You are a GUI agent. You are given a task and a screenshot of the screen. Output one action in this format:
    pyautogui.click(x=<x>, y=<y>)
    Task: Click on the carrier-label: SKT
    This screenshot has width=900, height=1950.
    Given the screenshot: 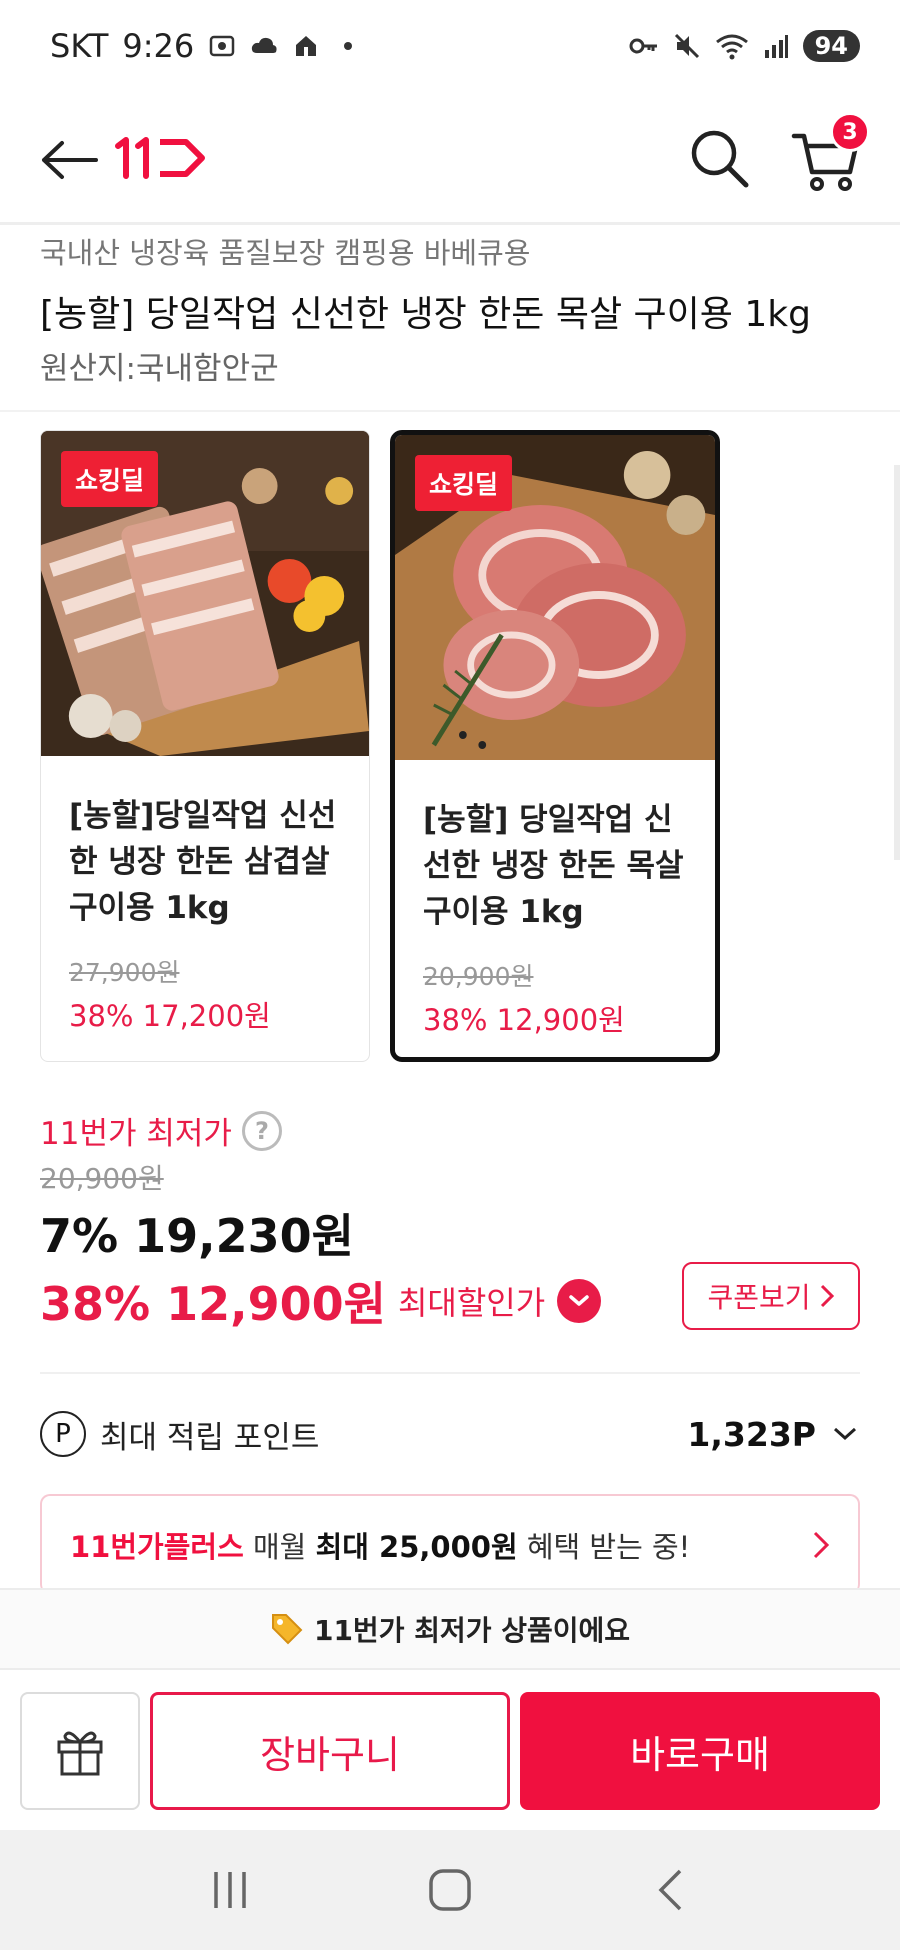 What is the action you would take?
    pyautogui.click(x=79, y=46)
    